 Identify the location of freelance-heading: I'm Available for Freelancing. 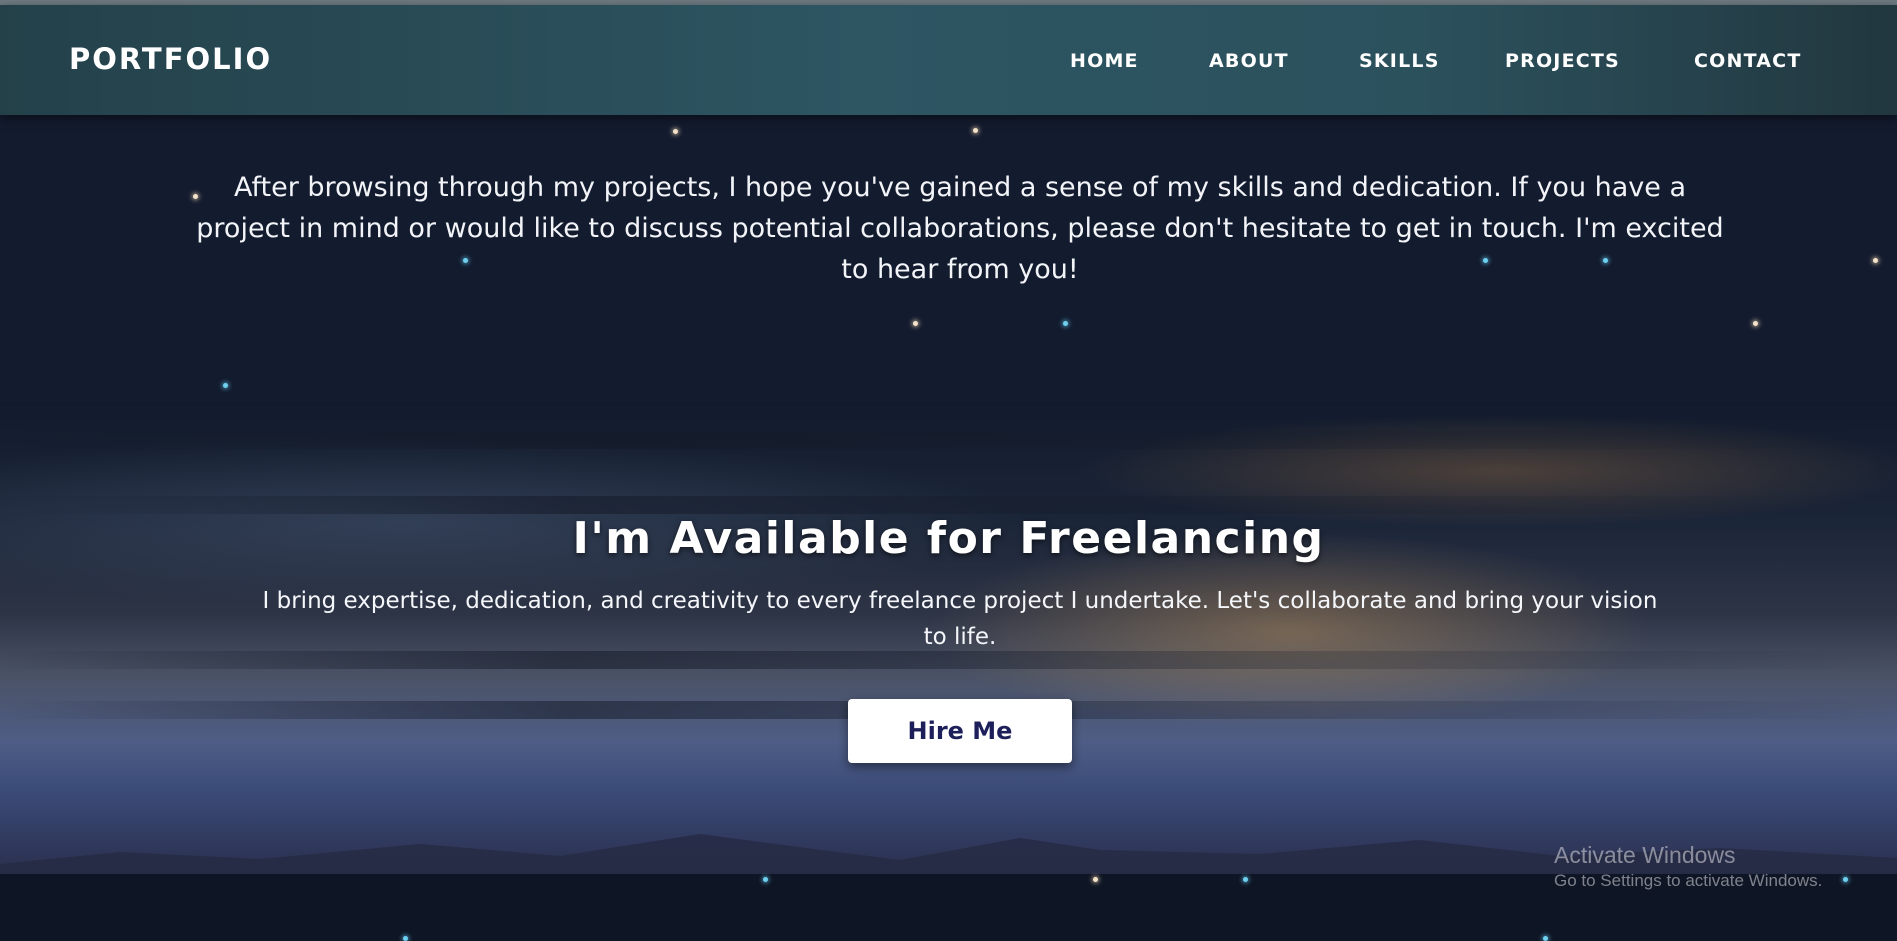
(948, 538).